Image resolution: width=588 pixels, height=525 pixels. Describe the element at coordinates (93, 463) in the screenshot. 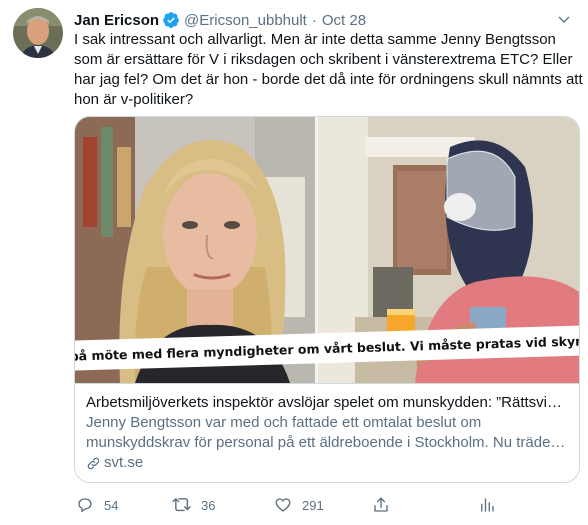

I see `link-icon` at that location.